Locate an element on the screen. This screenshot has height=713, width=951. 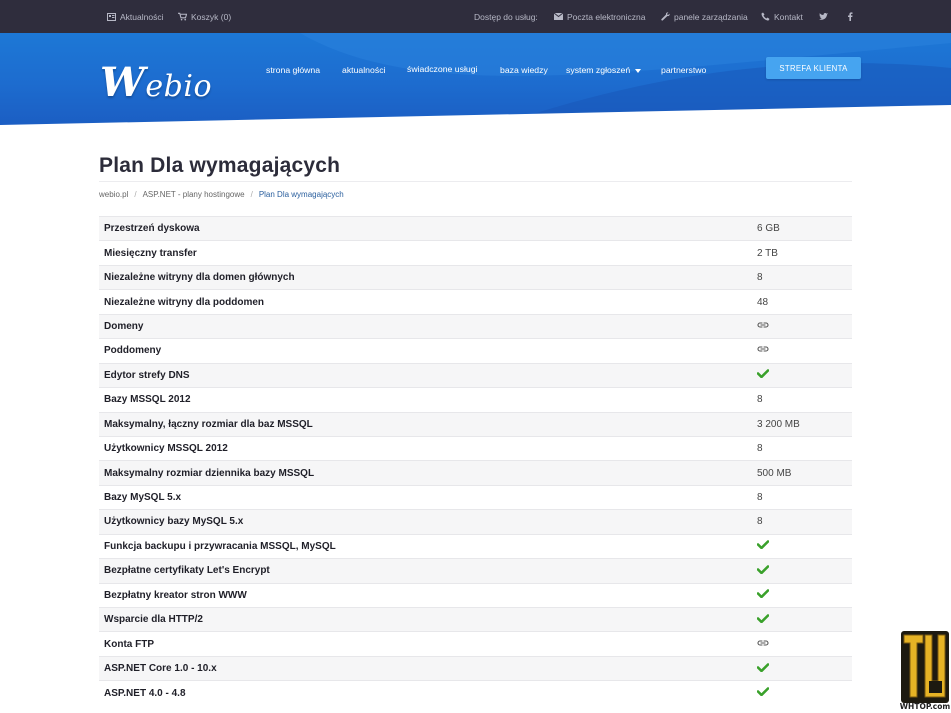
title-divider is located at coordinates (475, 181).